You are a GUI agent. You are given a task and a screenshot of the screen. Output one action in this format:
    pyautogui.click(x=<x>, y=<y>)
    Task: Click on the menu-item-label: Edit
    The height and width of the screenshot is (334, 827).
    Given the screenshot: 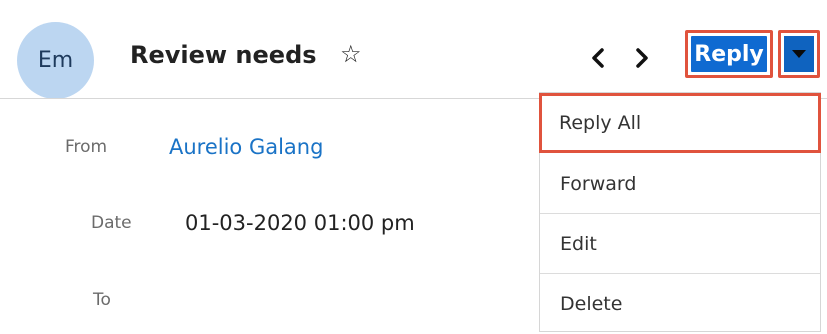 What is the action you would take?
    pyautogui.click(x=578, y=243)
    